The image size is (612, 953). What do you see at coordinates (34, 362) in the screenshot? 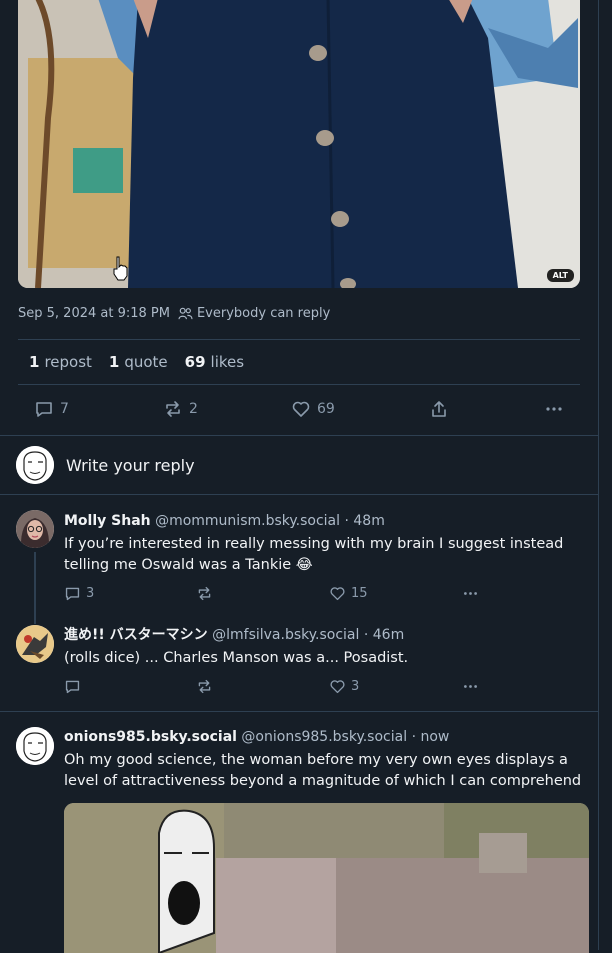
I see `reposts-count: 1` at bounding box center [34, 362].